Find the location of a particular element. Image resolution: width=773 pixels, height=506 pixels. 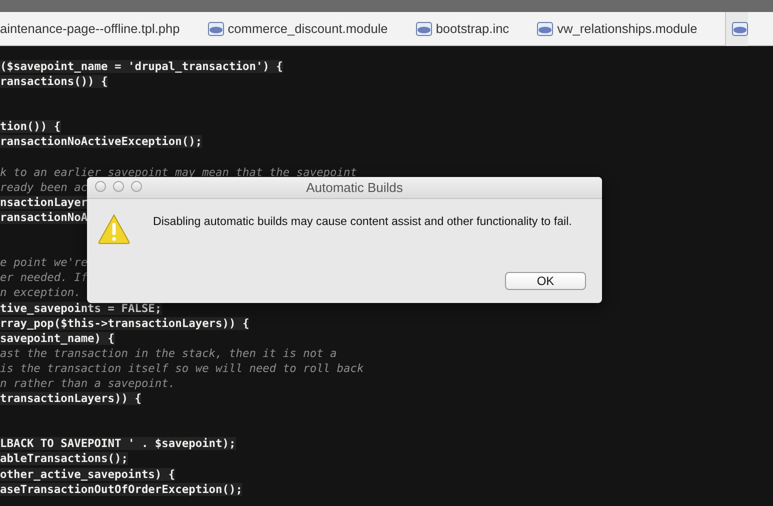

dialog-title: Automatic Builds is located at coordinates (354, 187).